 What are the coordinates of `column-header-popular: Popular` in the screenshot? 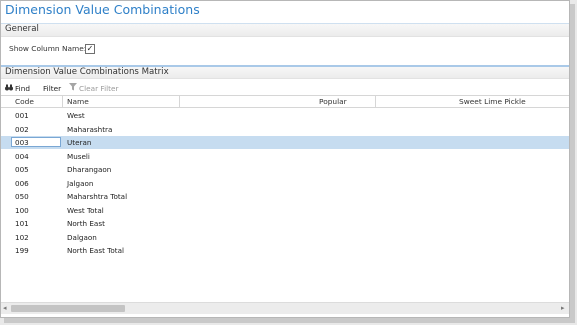 It's located at (333, 101).